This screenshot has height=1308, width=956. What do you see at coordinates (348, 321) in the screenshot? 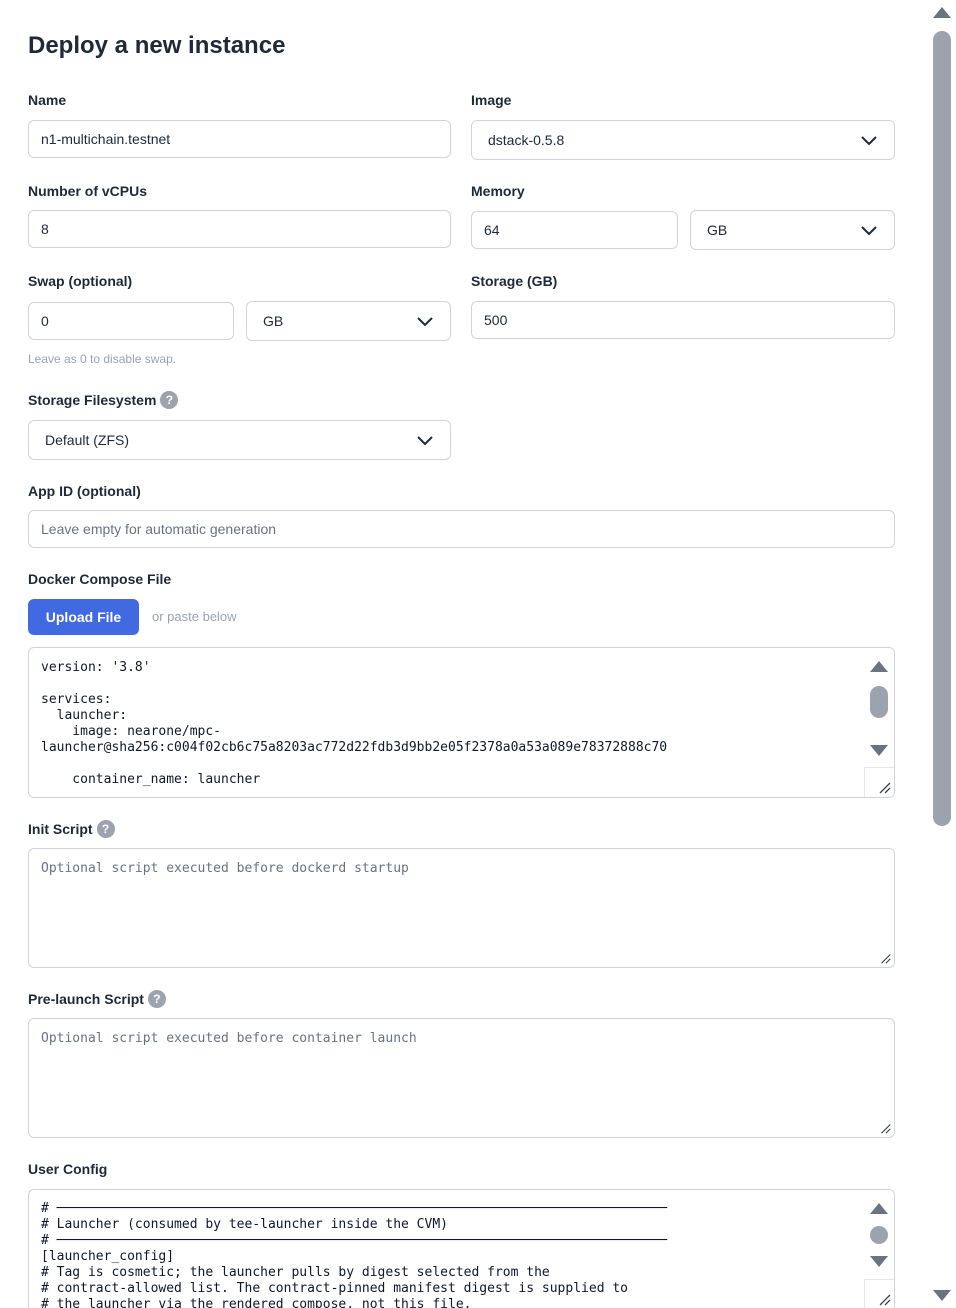
I see `swap-unit-select: GB` at bounding box center [348, 321].